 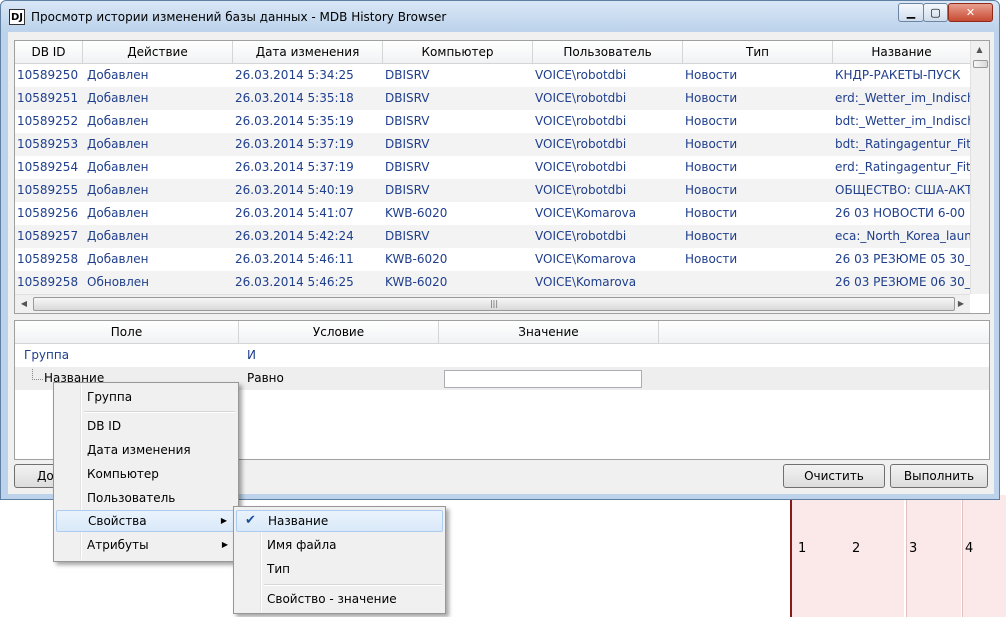 I want to click on filter-group-row: Группа И, so click(x=502, y=355).